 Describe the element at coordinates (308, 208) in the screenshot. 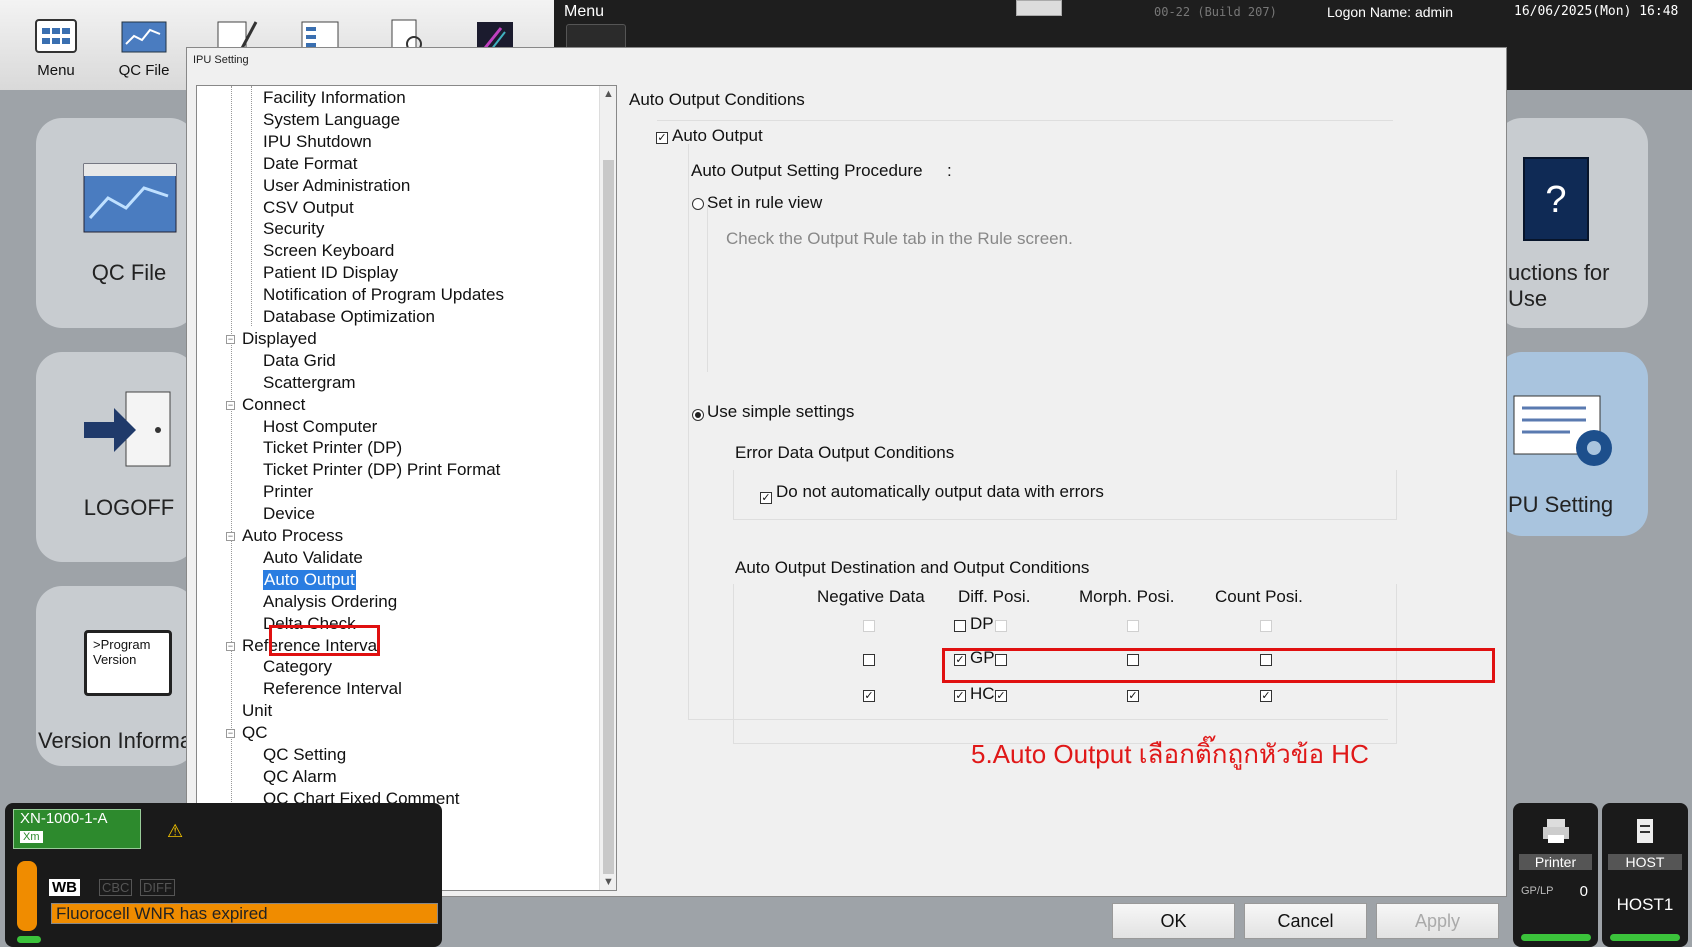

I see `tree-item: CSV Output` at that location.